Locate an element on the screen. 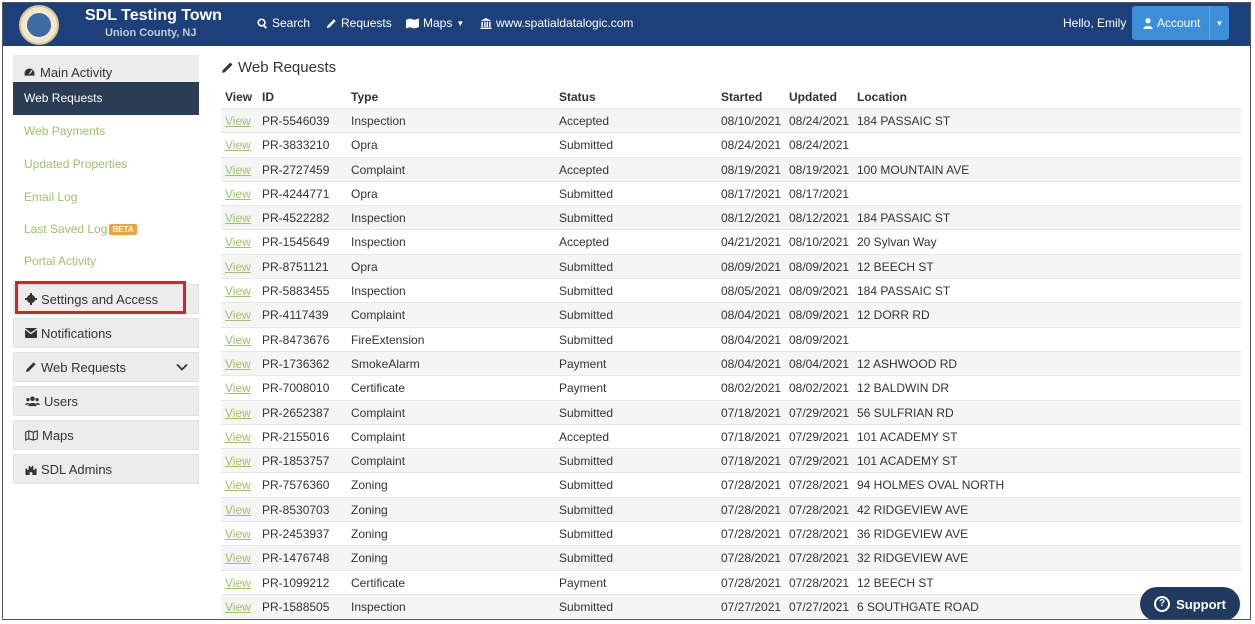  sidebar-section-sdl-admins: SDL Admins is located at coordinates (106, 469).